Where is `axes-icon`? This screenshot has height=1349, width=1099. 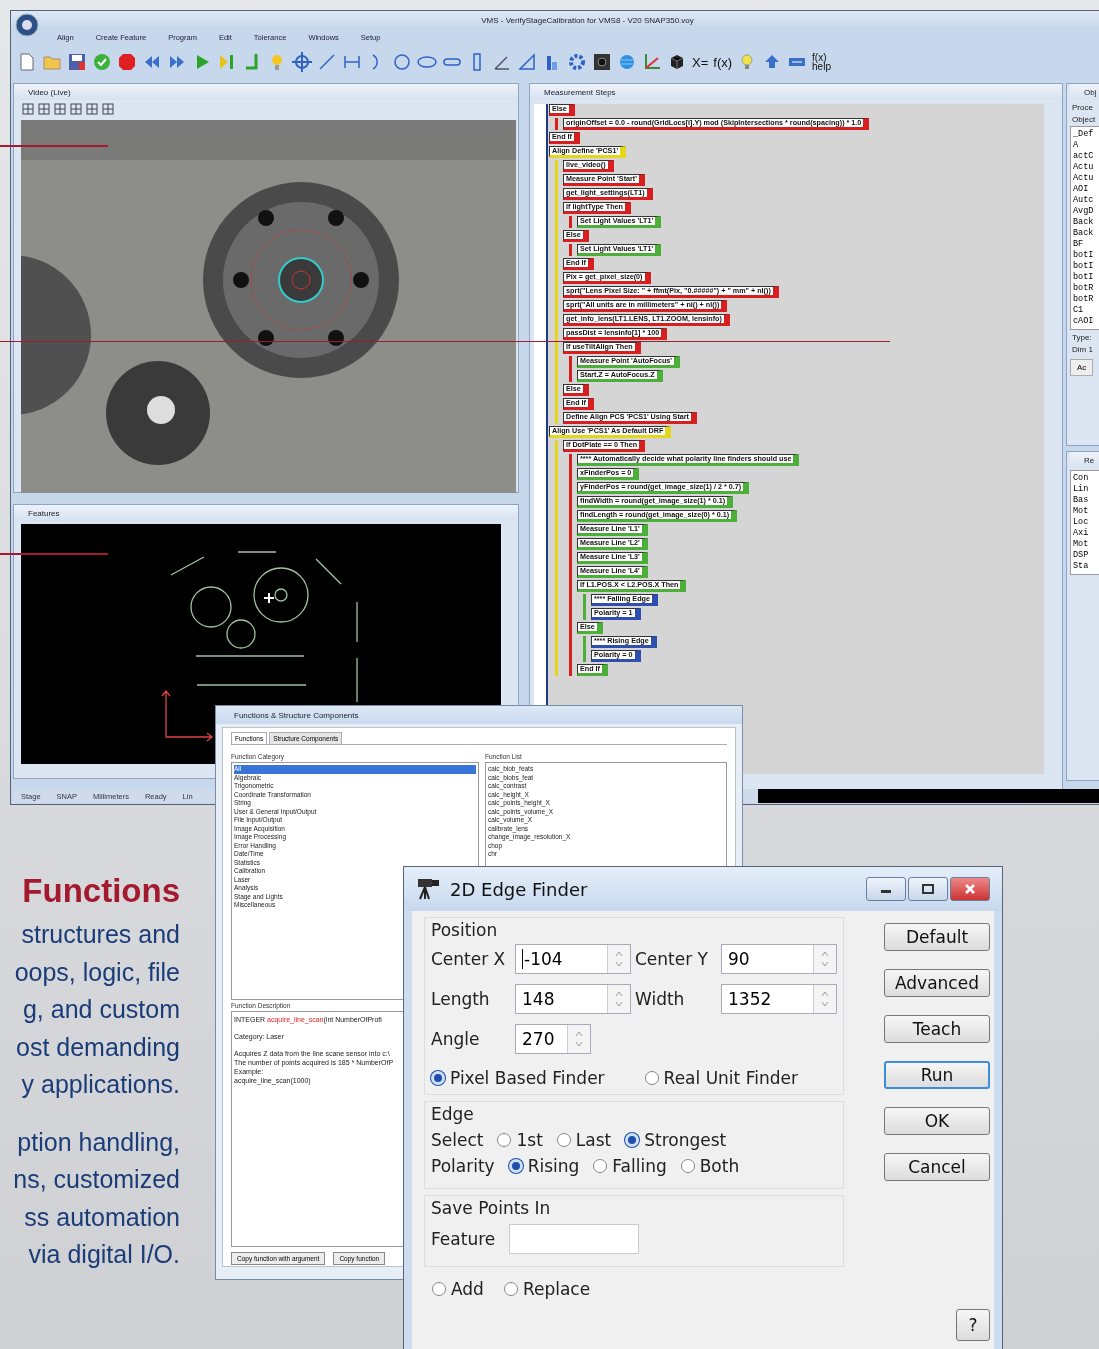
axes-icon is located at coordinates (652, 62).